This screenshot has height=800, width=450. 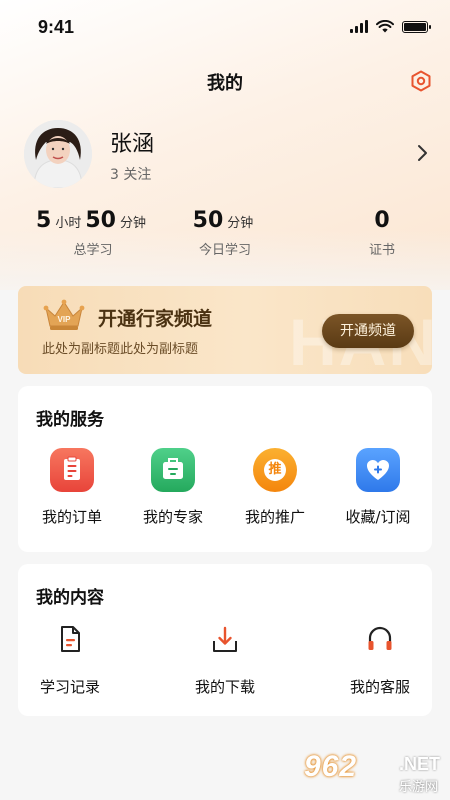 What do you see at coordinates (380, 660) in the screenshot?
I see `content-customer-service: 我的客服` at bounding box center [380, 660].